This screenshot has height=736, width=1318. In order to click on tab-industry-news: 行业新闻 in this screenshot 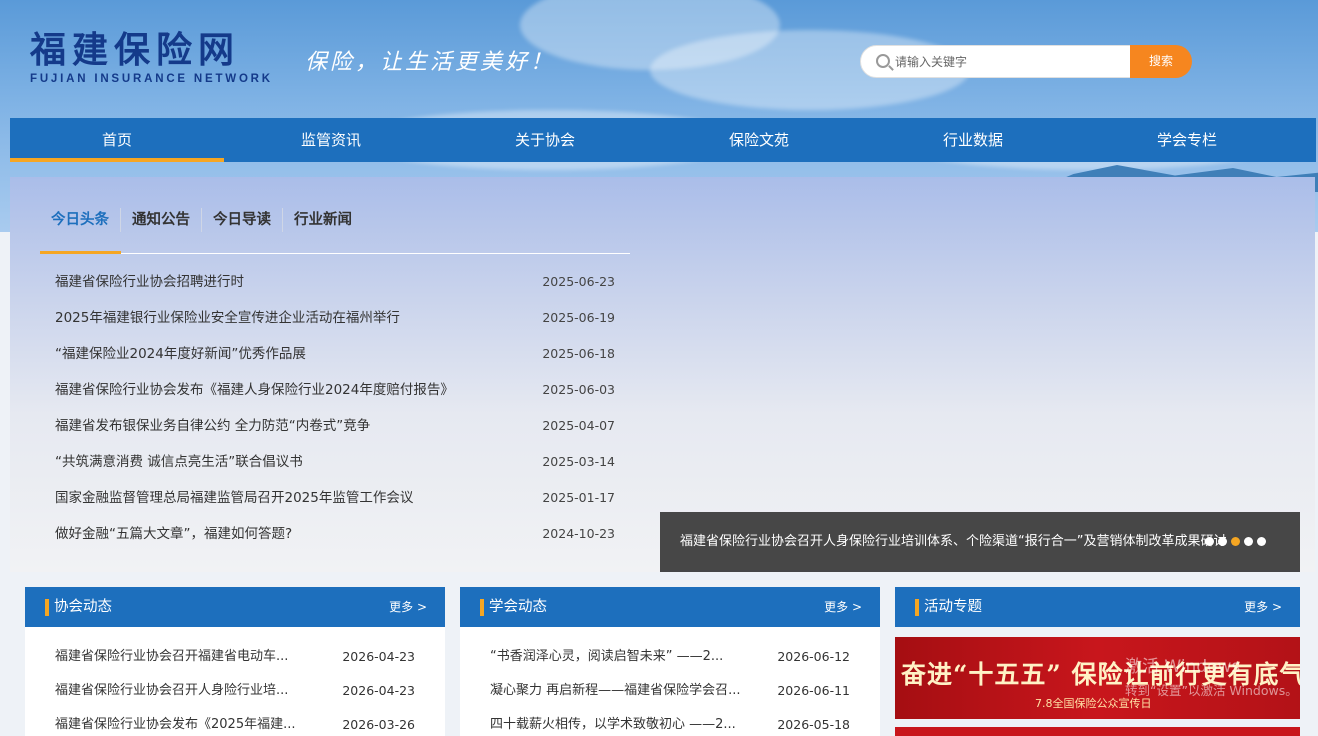, I will do `click(323, 220)`.